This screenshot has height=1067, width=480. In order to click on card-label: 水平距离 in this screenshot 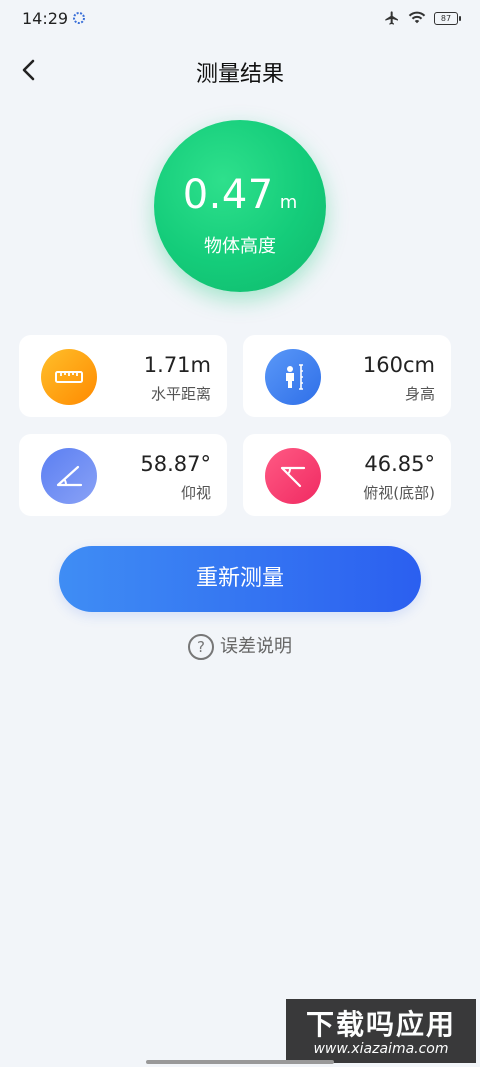, I will do `click(180, 394)`.